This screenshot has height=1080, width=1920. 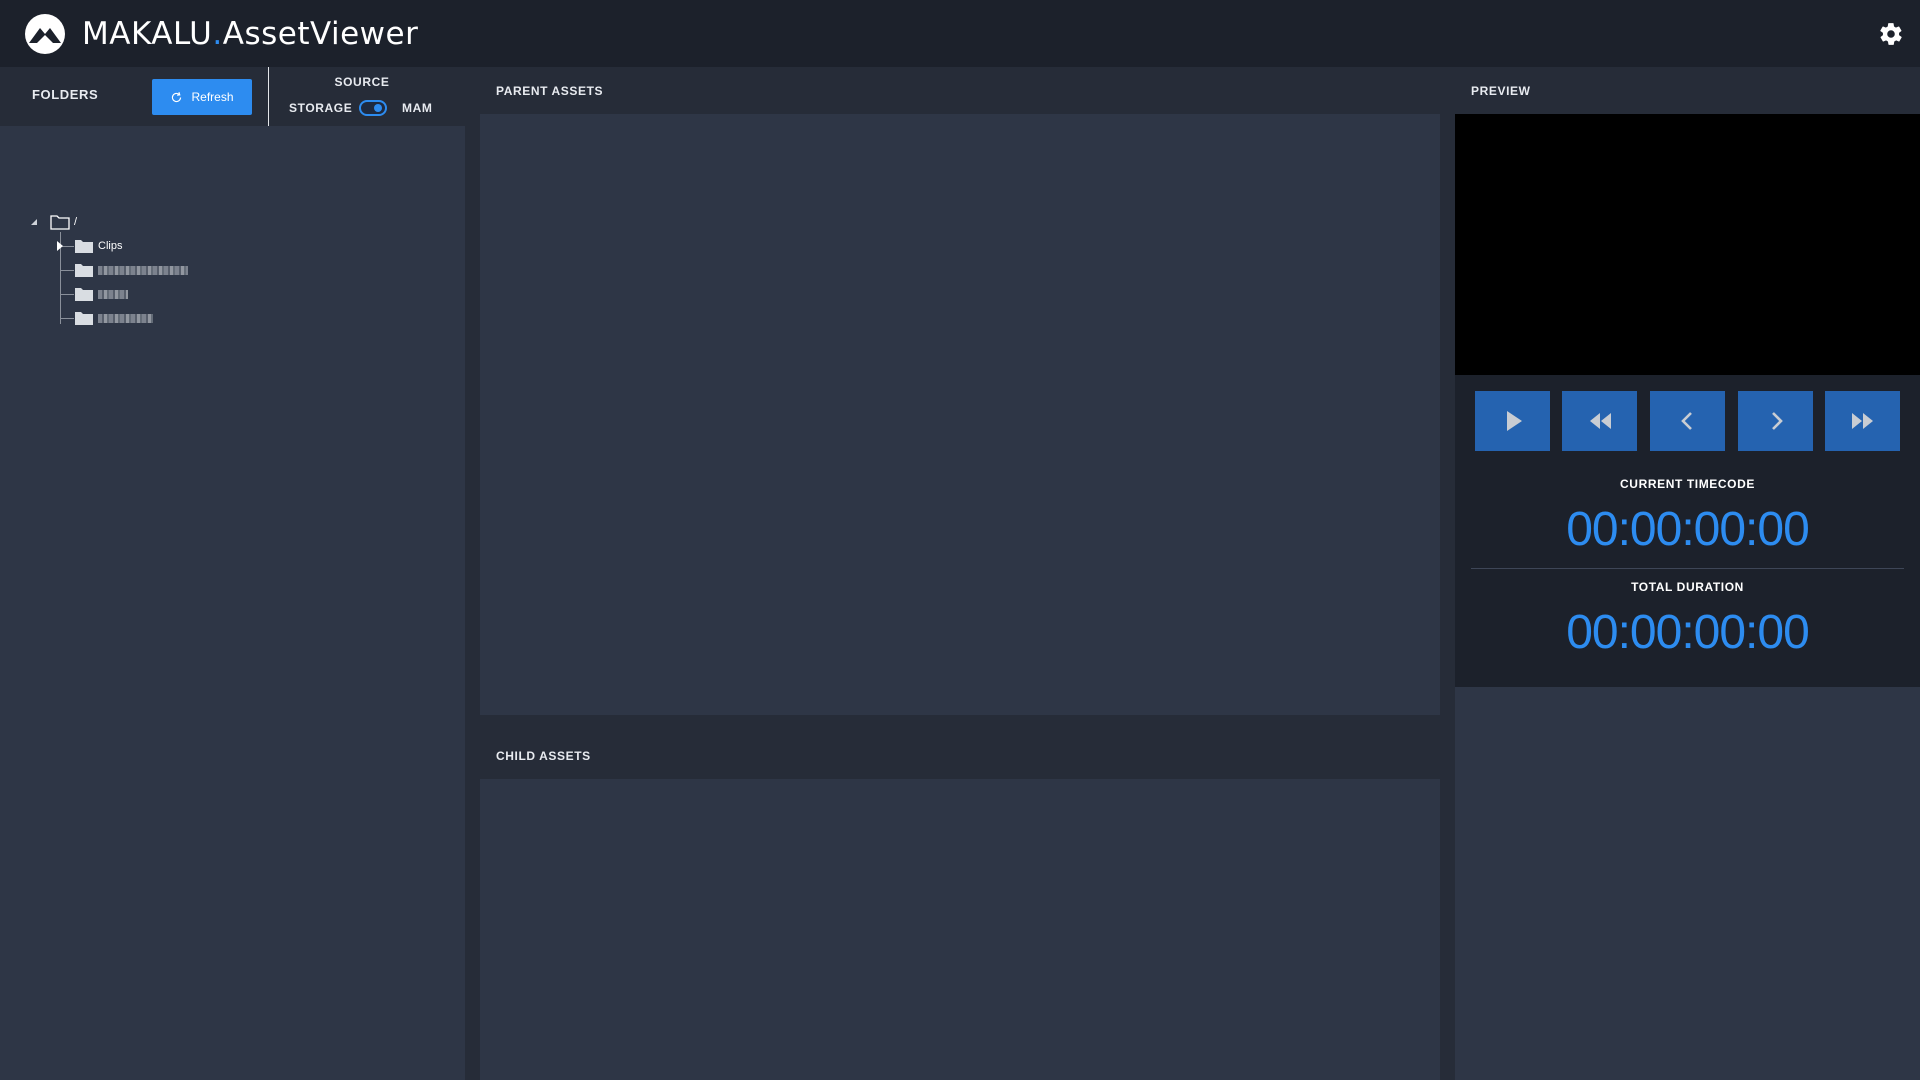 What do you see at coordinates (960, 723) in the screenshot?
I see `panel-splitter-horizontal` at bounding box center [960, 723].